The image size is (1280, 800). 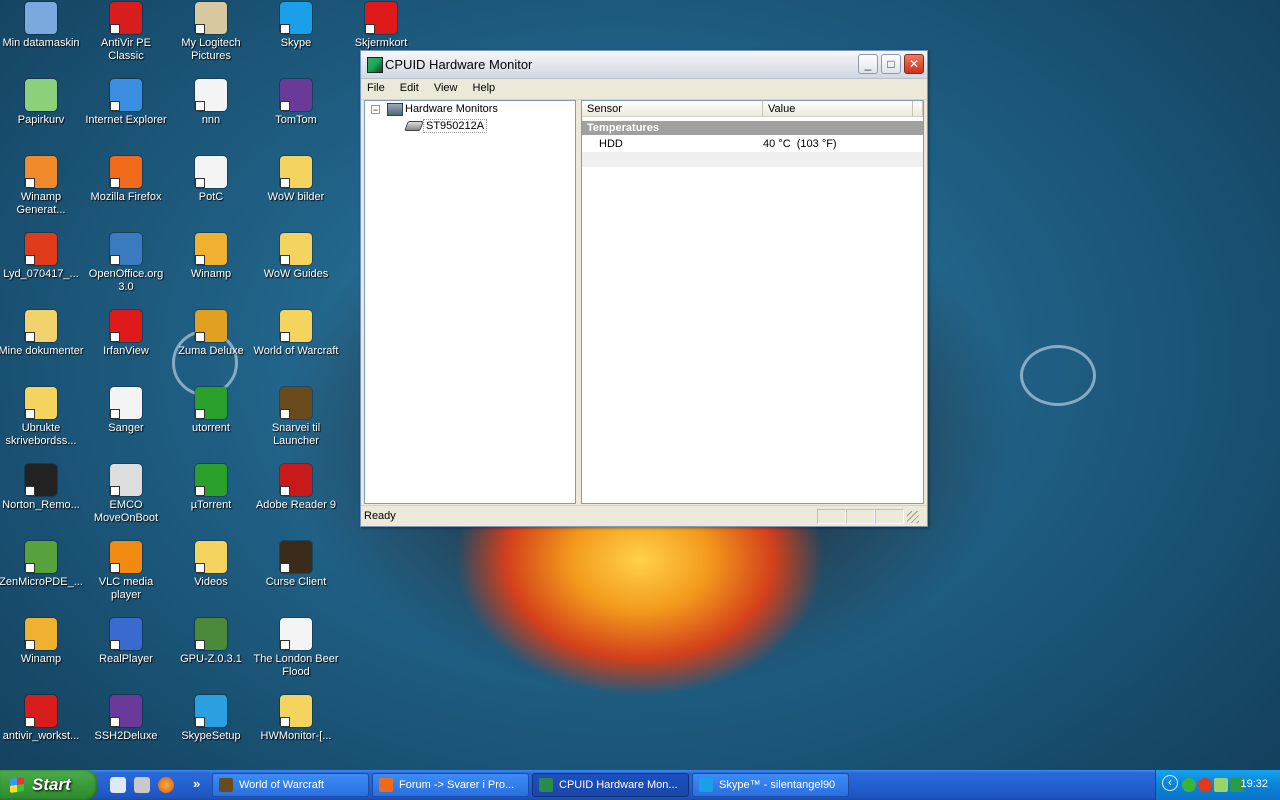 I want to click on desktop-icon-label: PotC, so click(x=211, y=197).